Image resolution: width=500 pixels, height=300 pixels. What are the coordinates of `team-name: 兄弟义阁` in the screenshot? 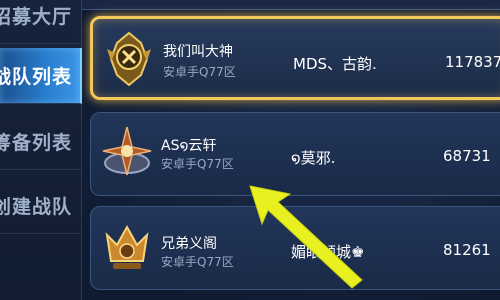 It's located at (189, 244).